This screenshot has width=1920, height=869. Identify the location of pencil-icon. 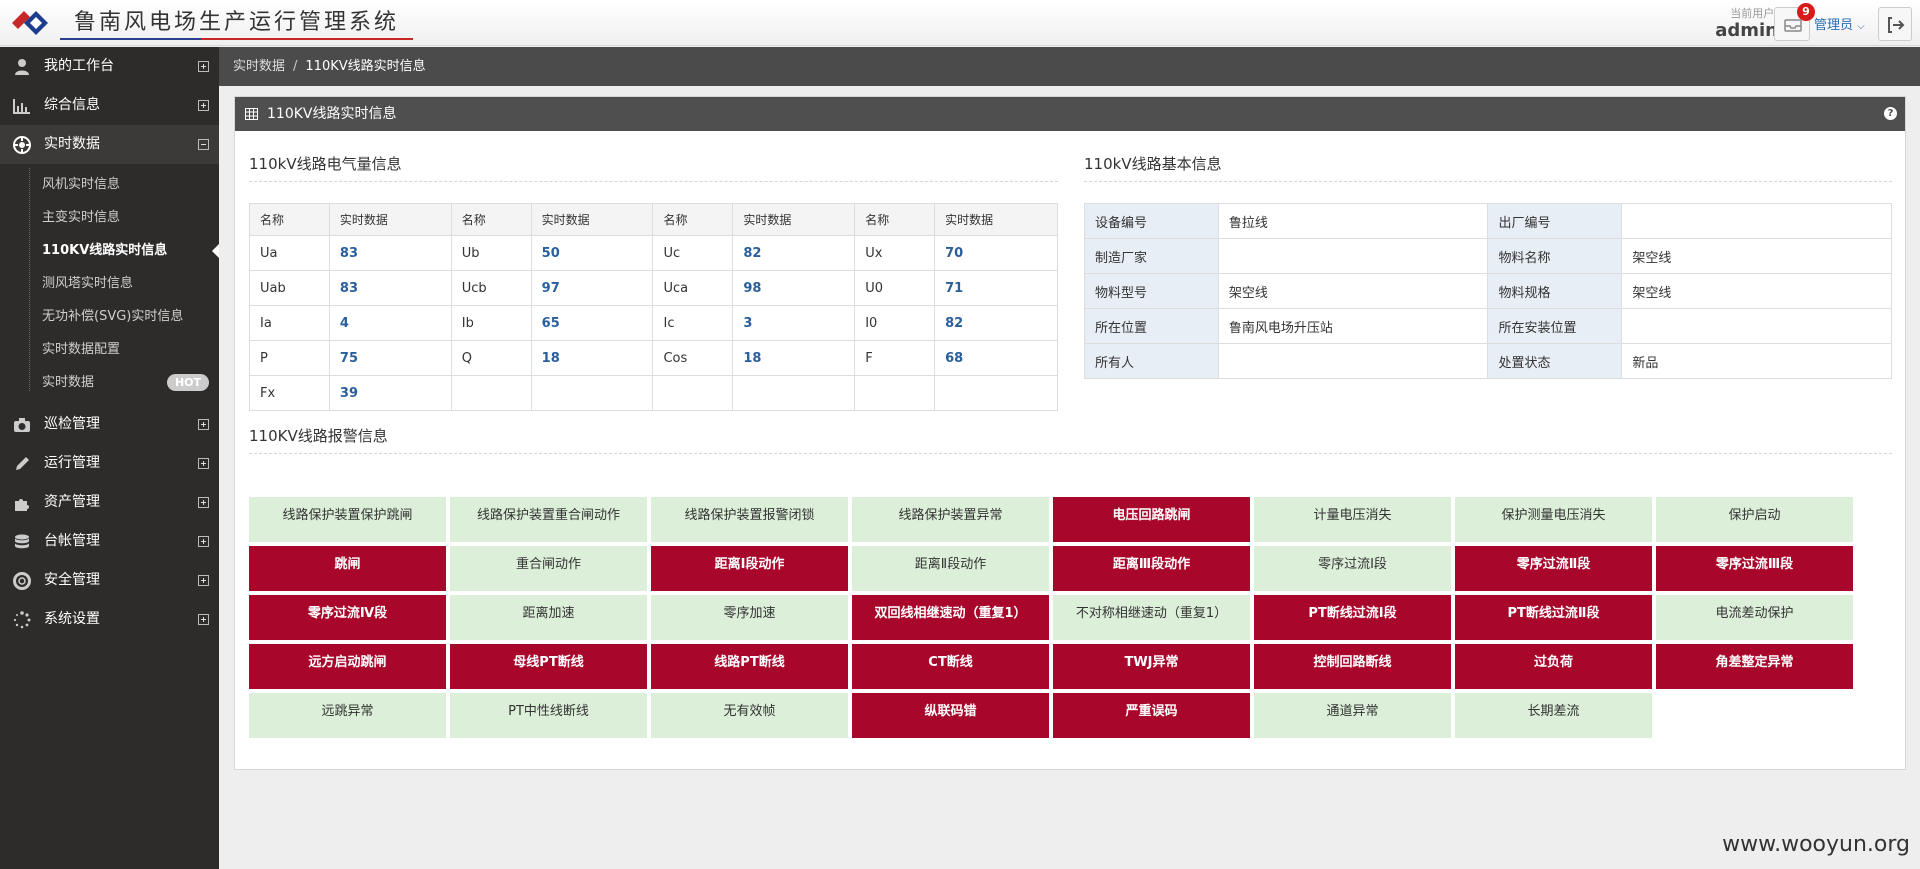
(22, 463).